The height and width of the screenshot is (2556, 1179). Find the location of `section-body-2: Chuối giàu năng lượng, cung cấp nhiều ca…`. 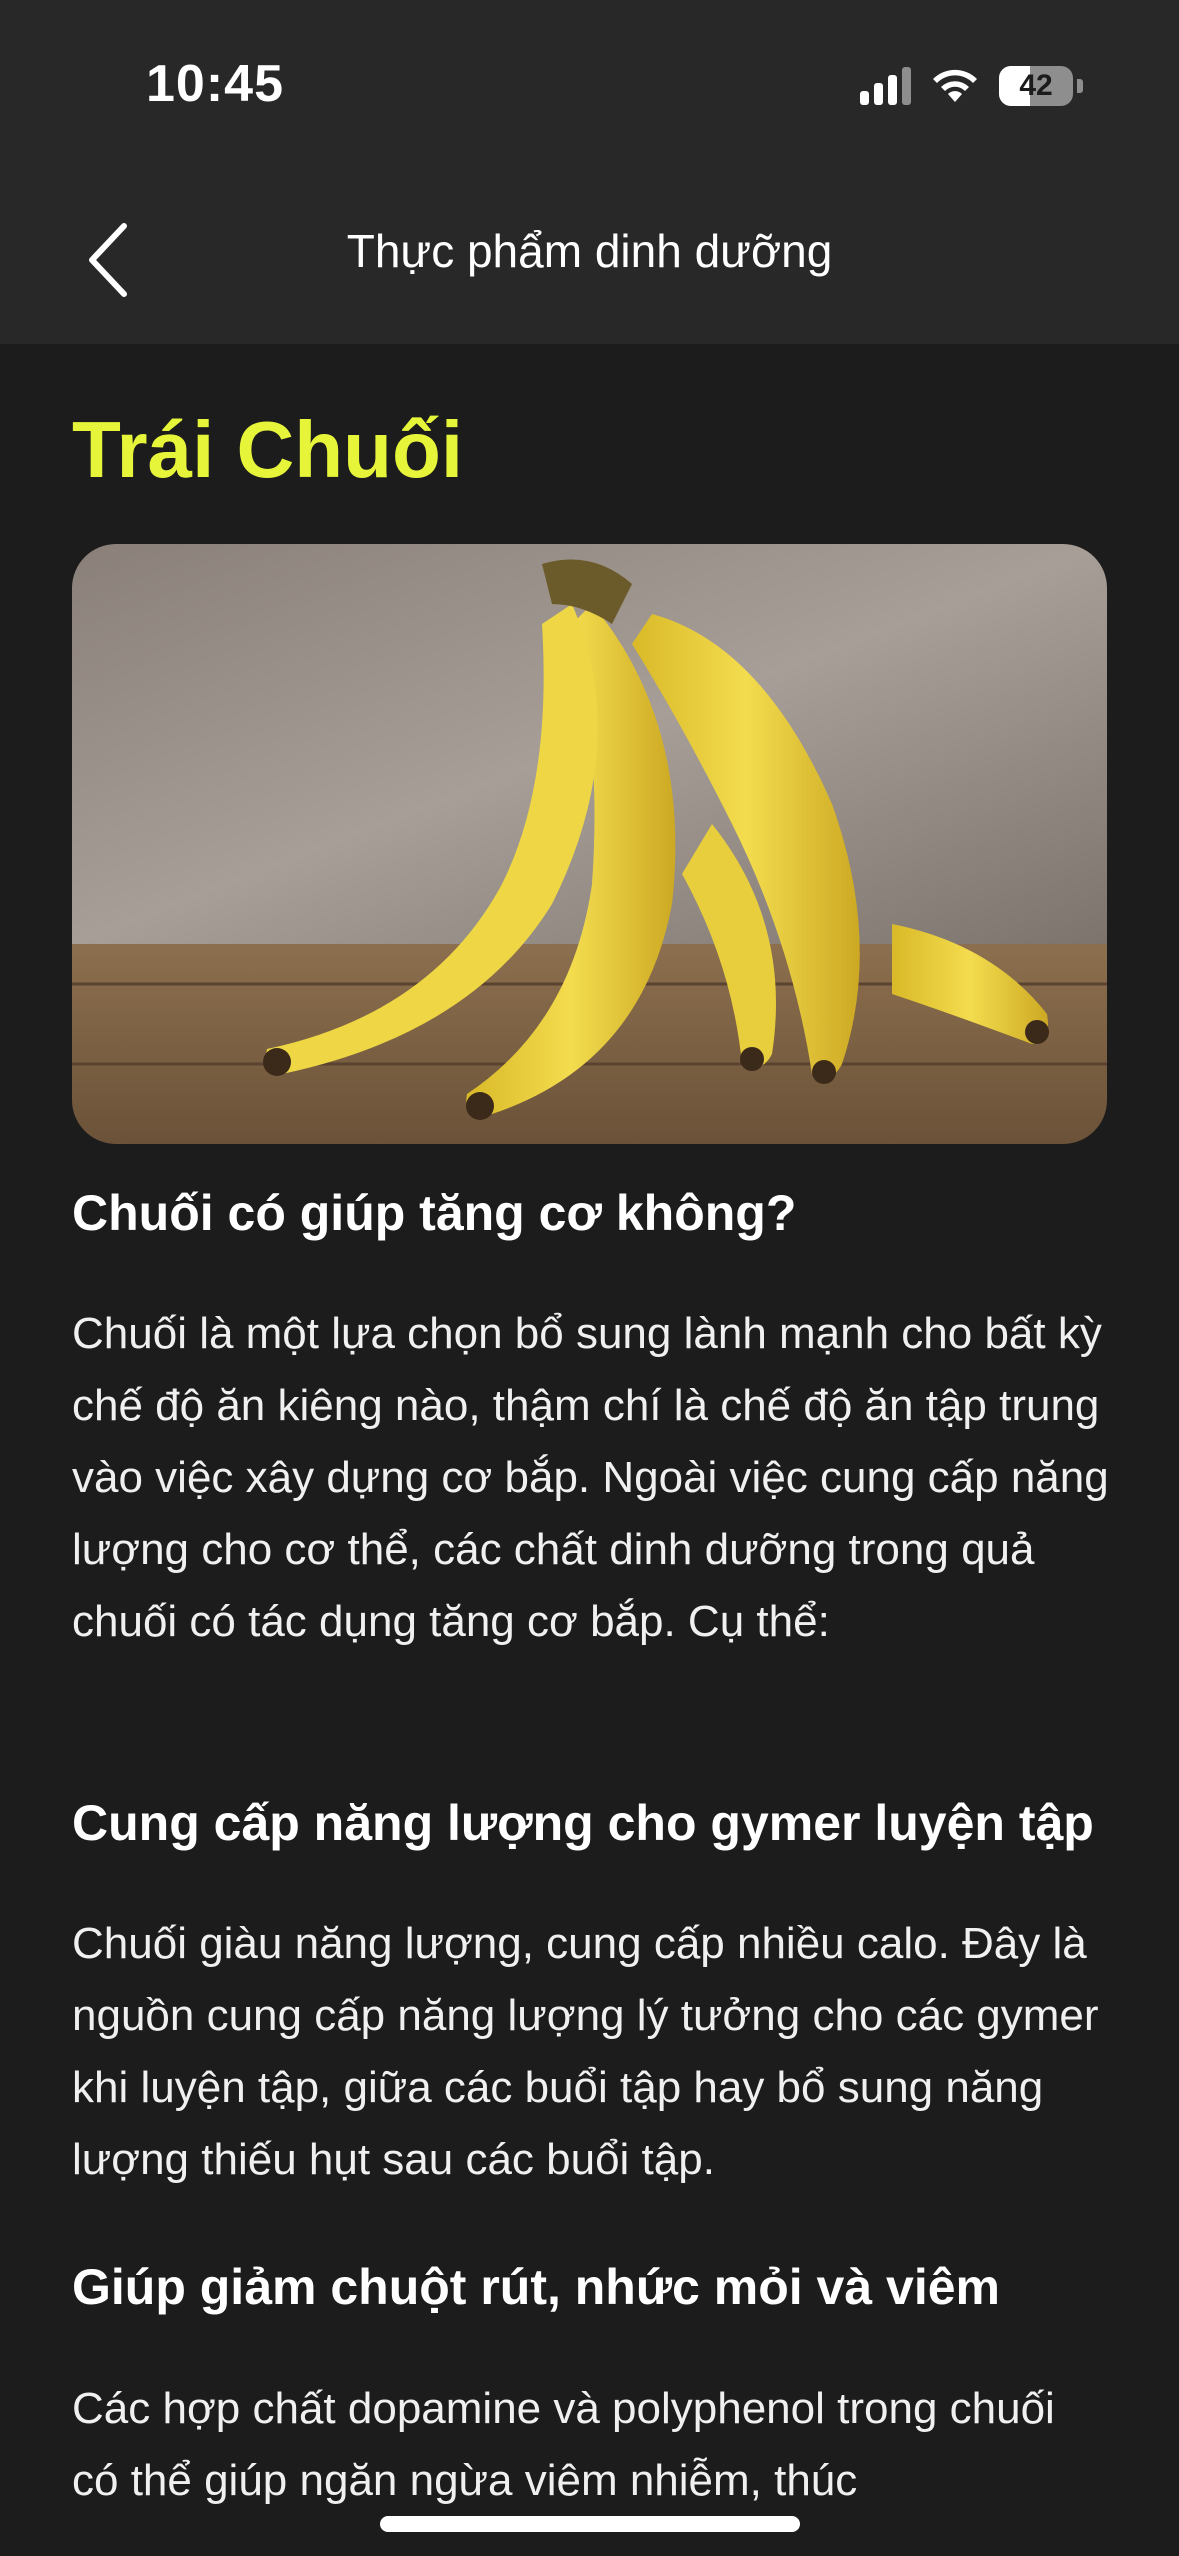

section-body-2: Chuối giàu năng lượng, cung cấp nhiều ca… is located at coordinates (585, 2051).